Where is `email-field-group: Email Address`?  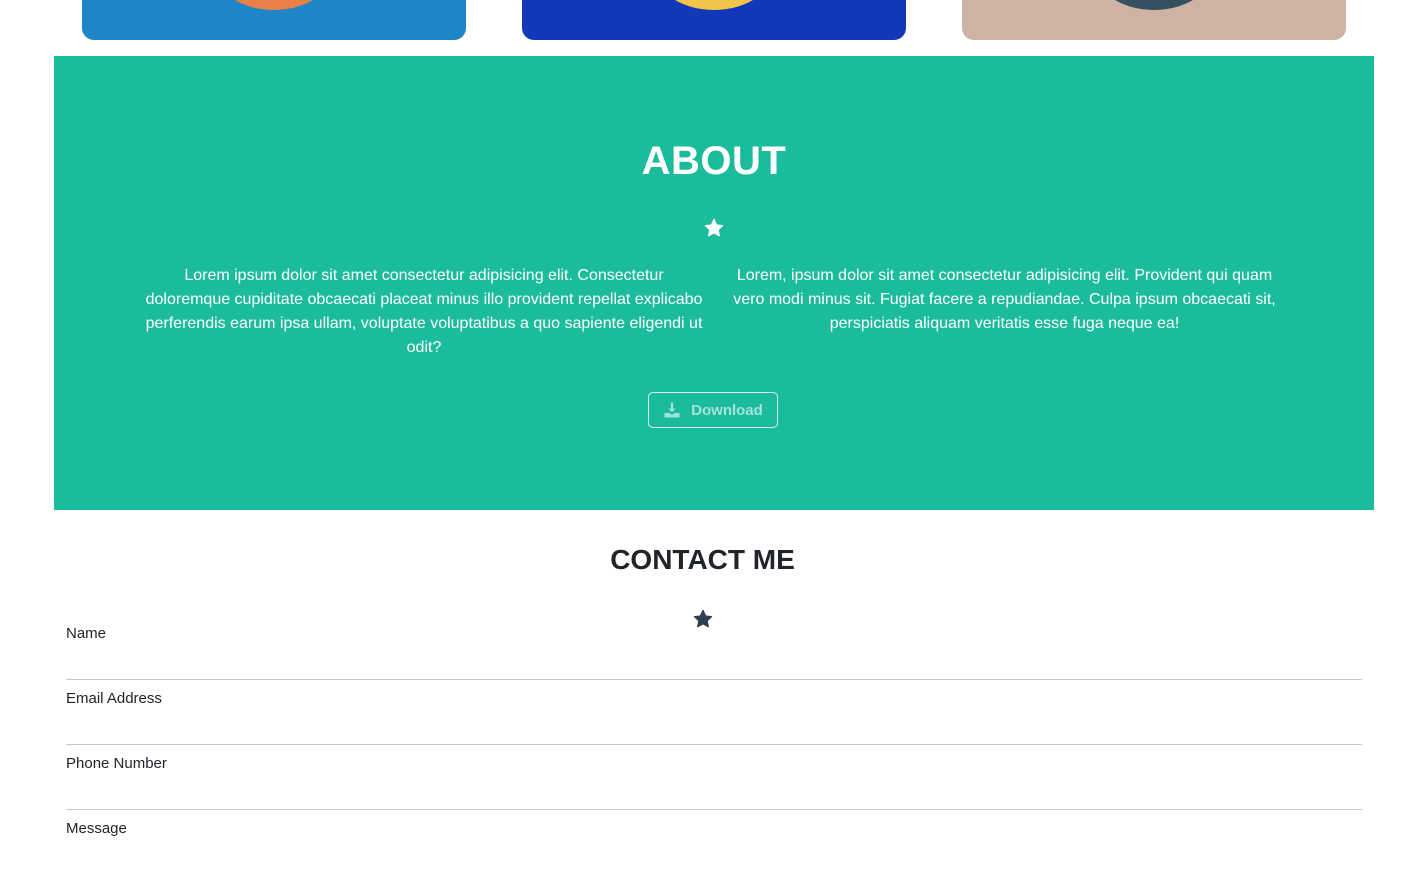
email-field-group: Email Address is located at coordinates (714, 712).